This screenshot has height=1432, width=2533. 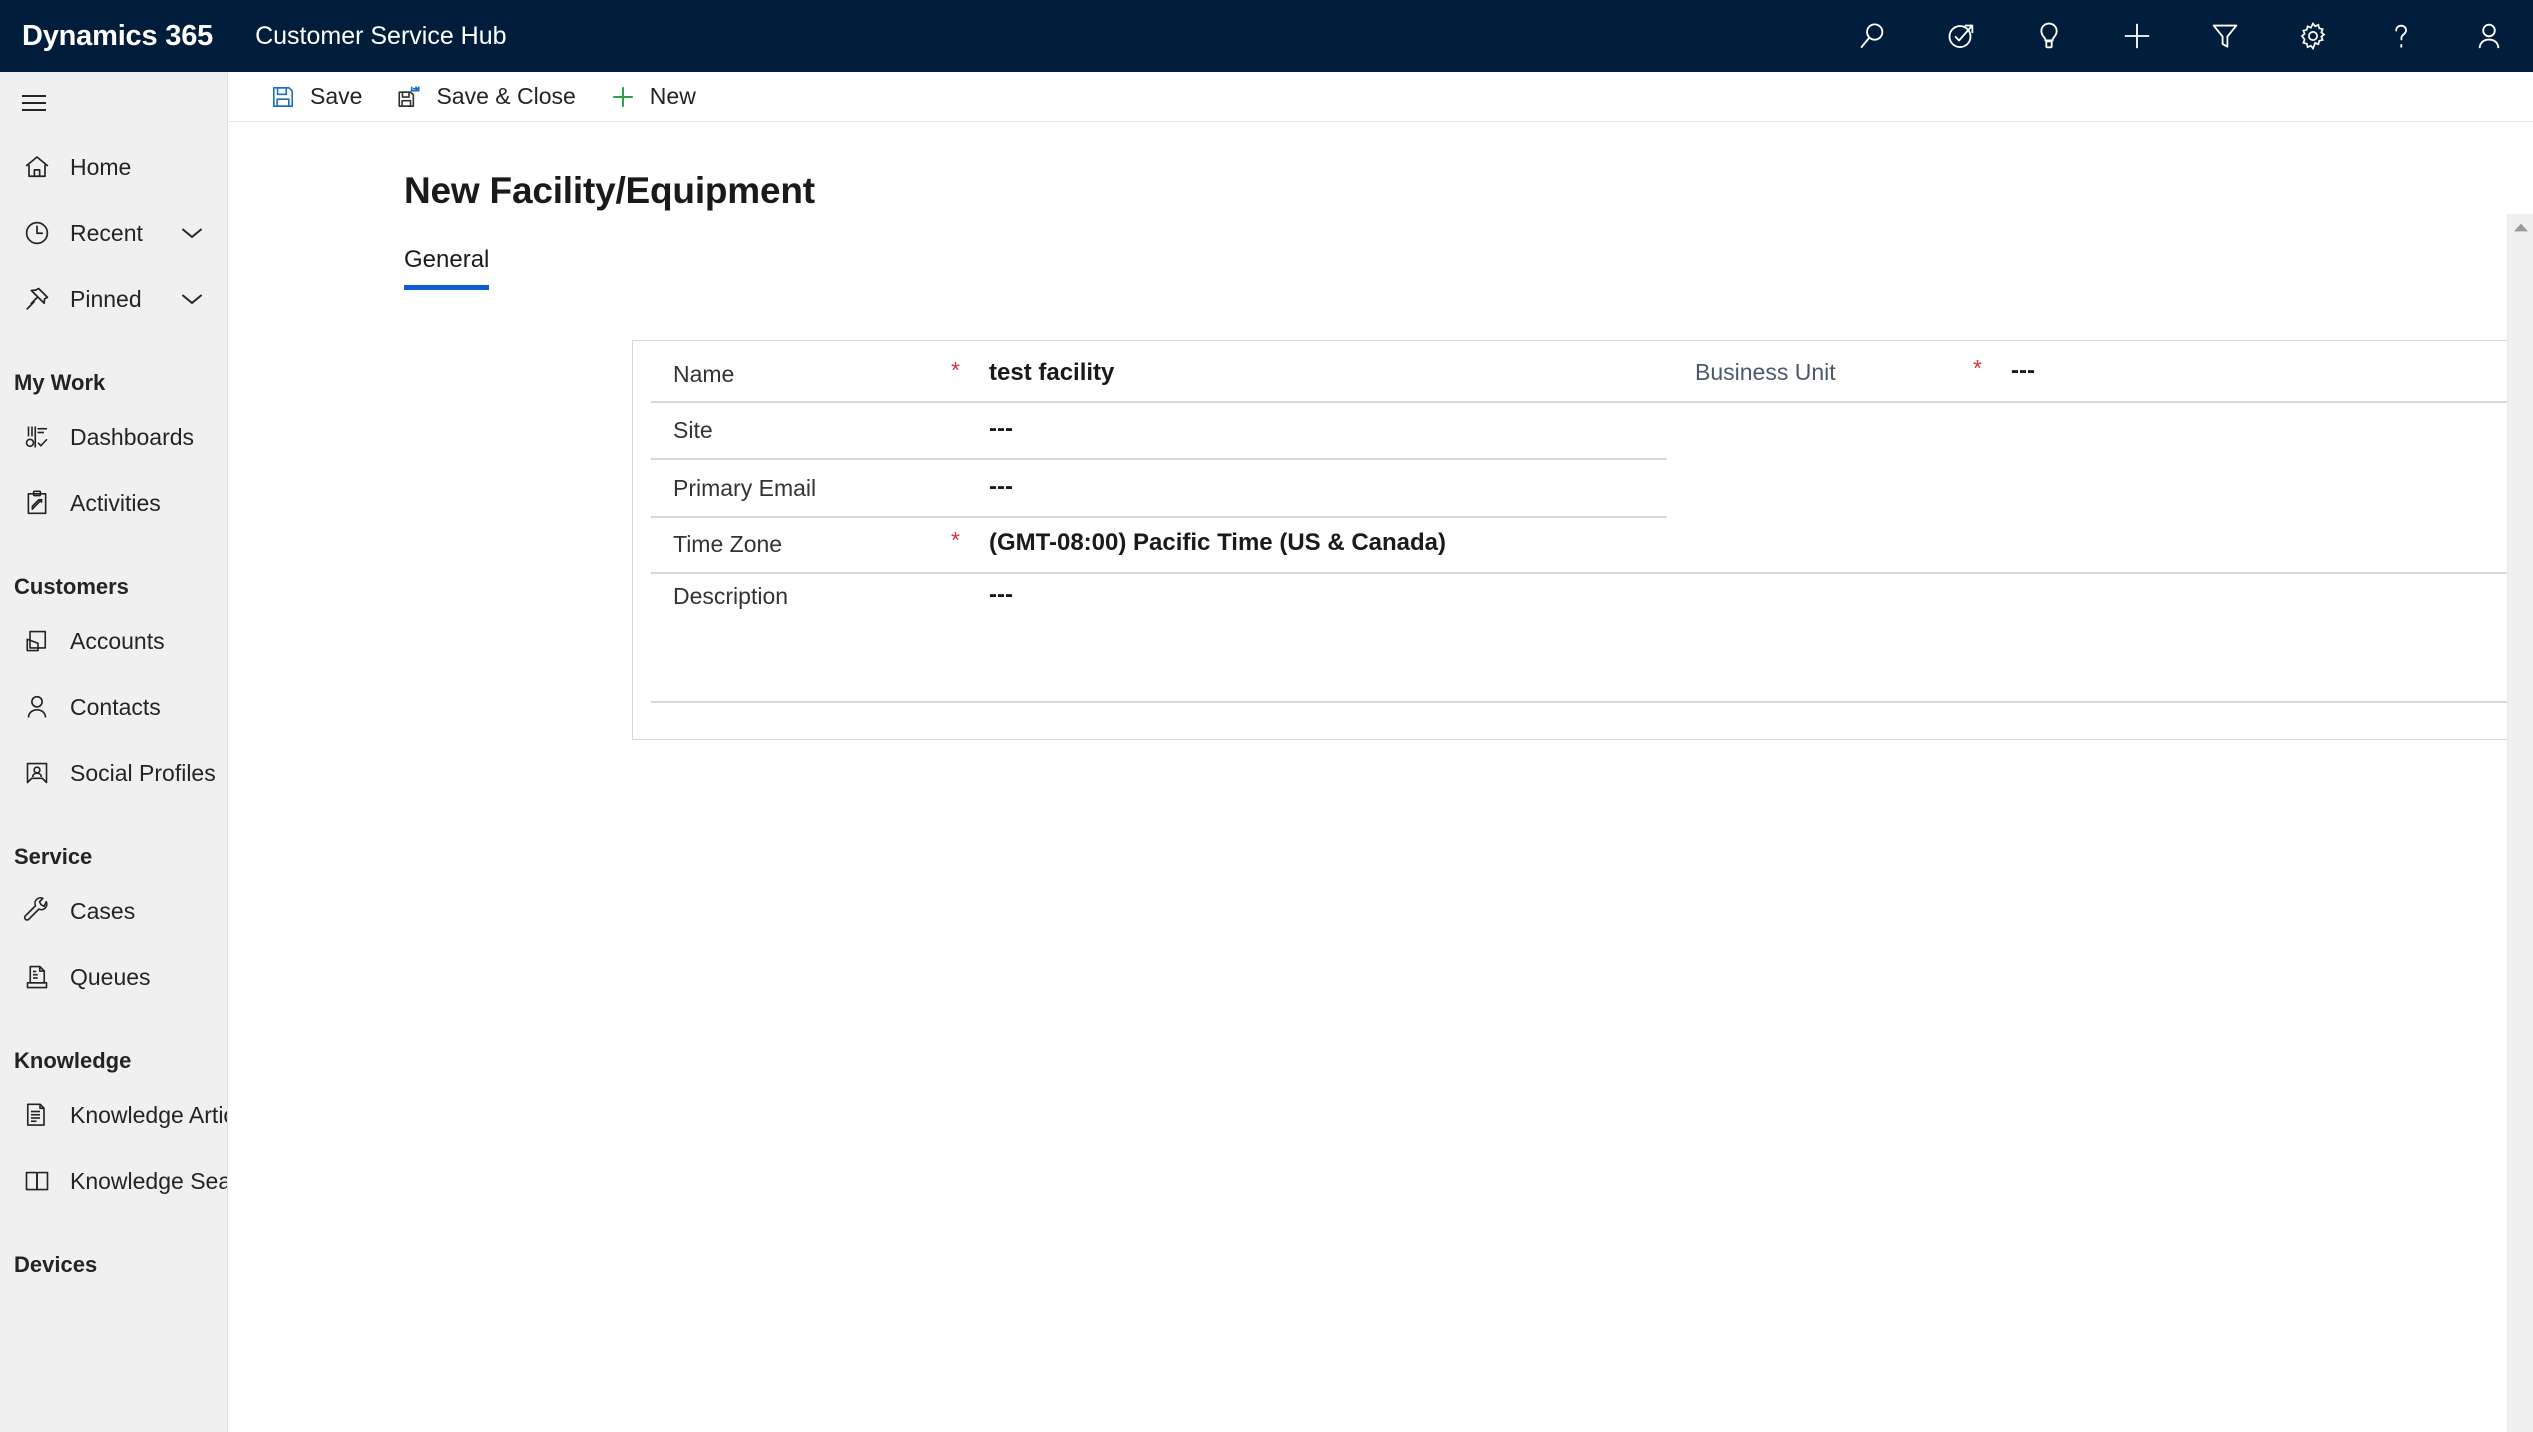 I want to click on field-label: Site, so click(x=693, y=430).